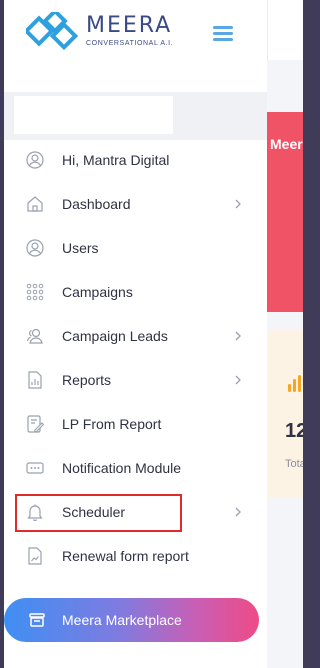 Image resolution: width=320 pixels, height=668 pixels. I want to click on grid-dots-icon, so click(35, 292).